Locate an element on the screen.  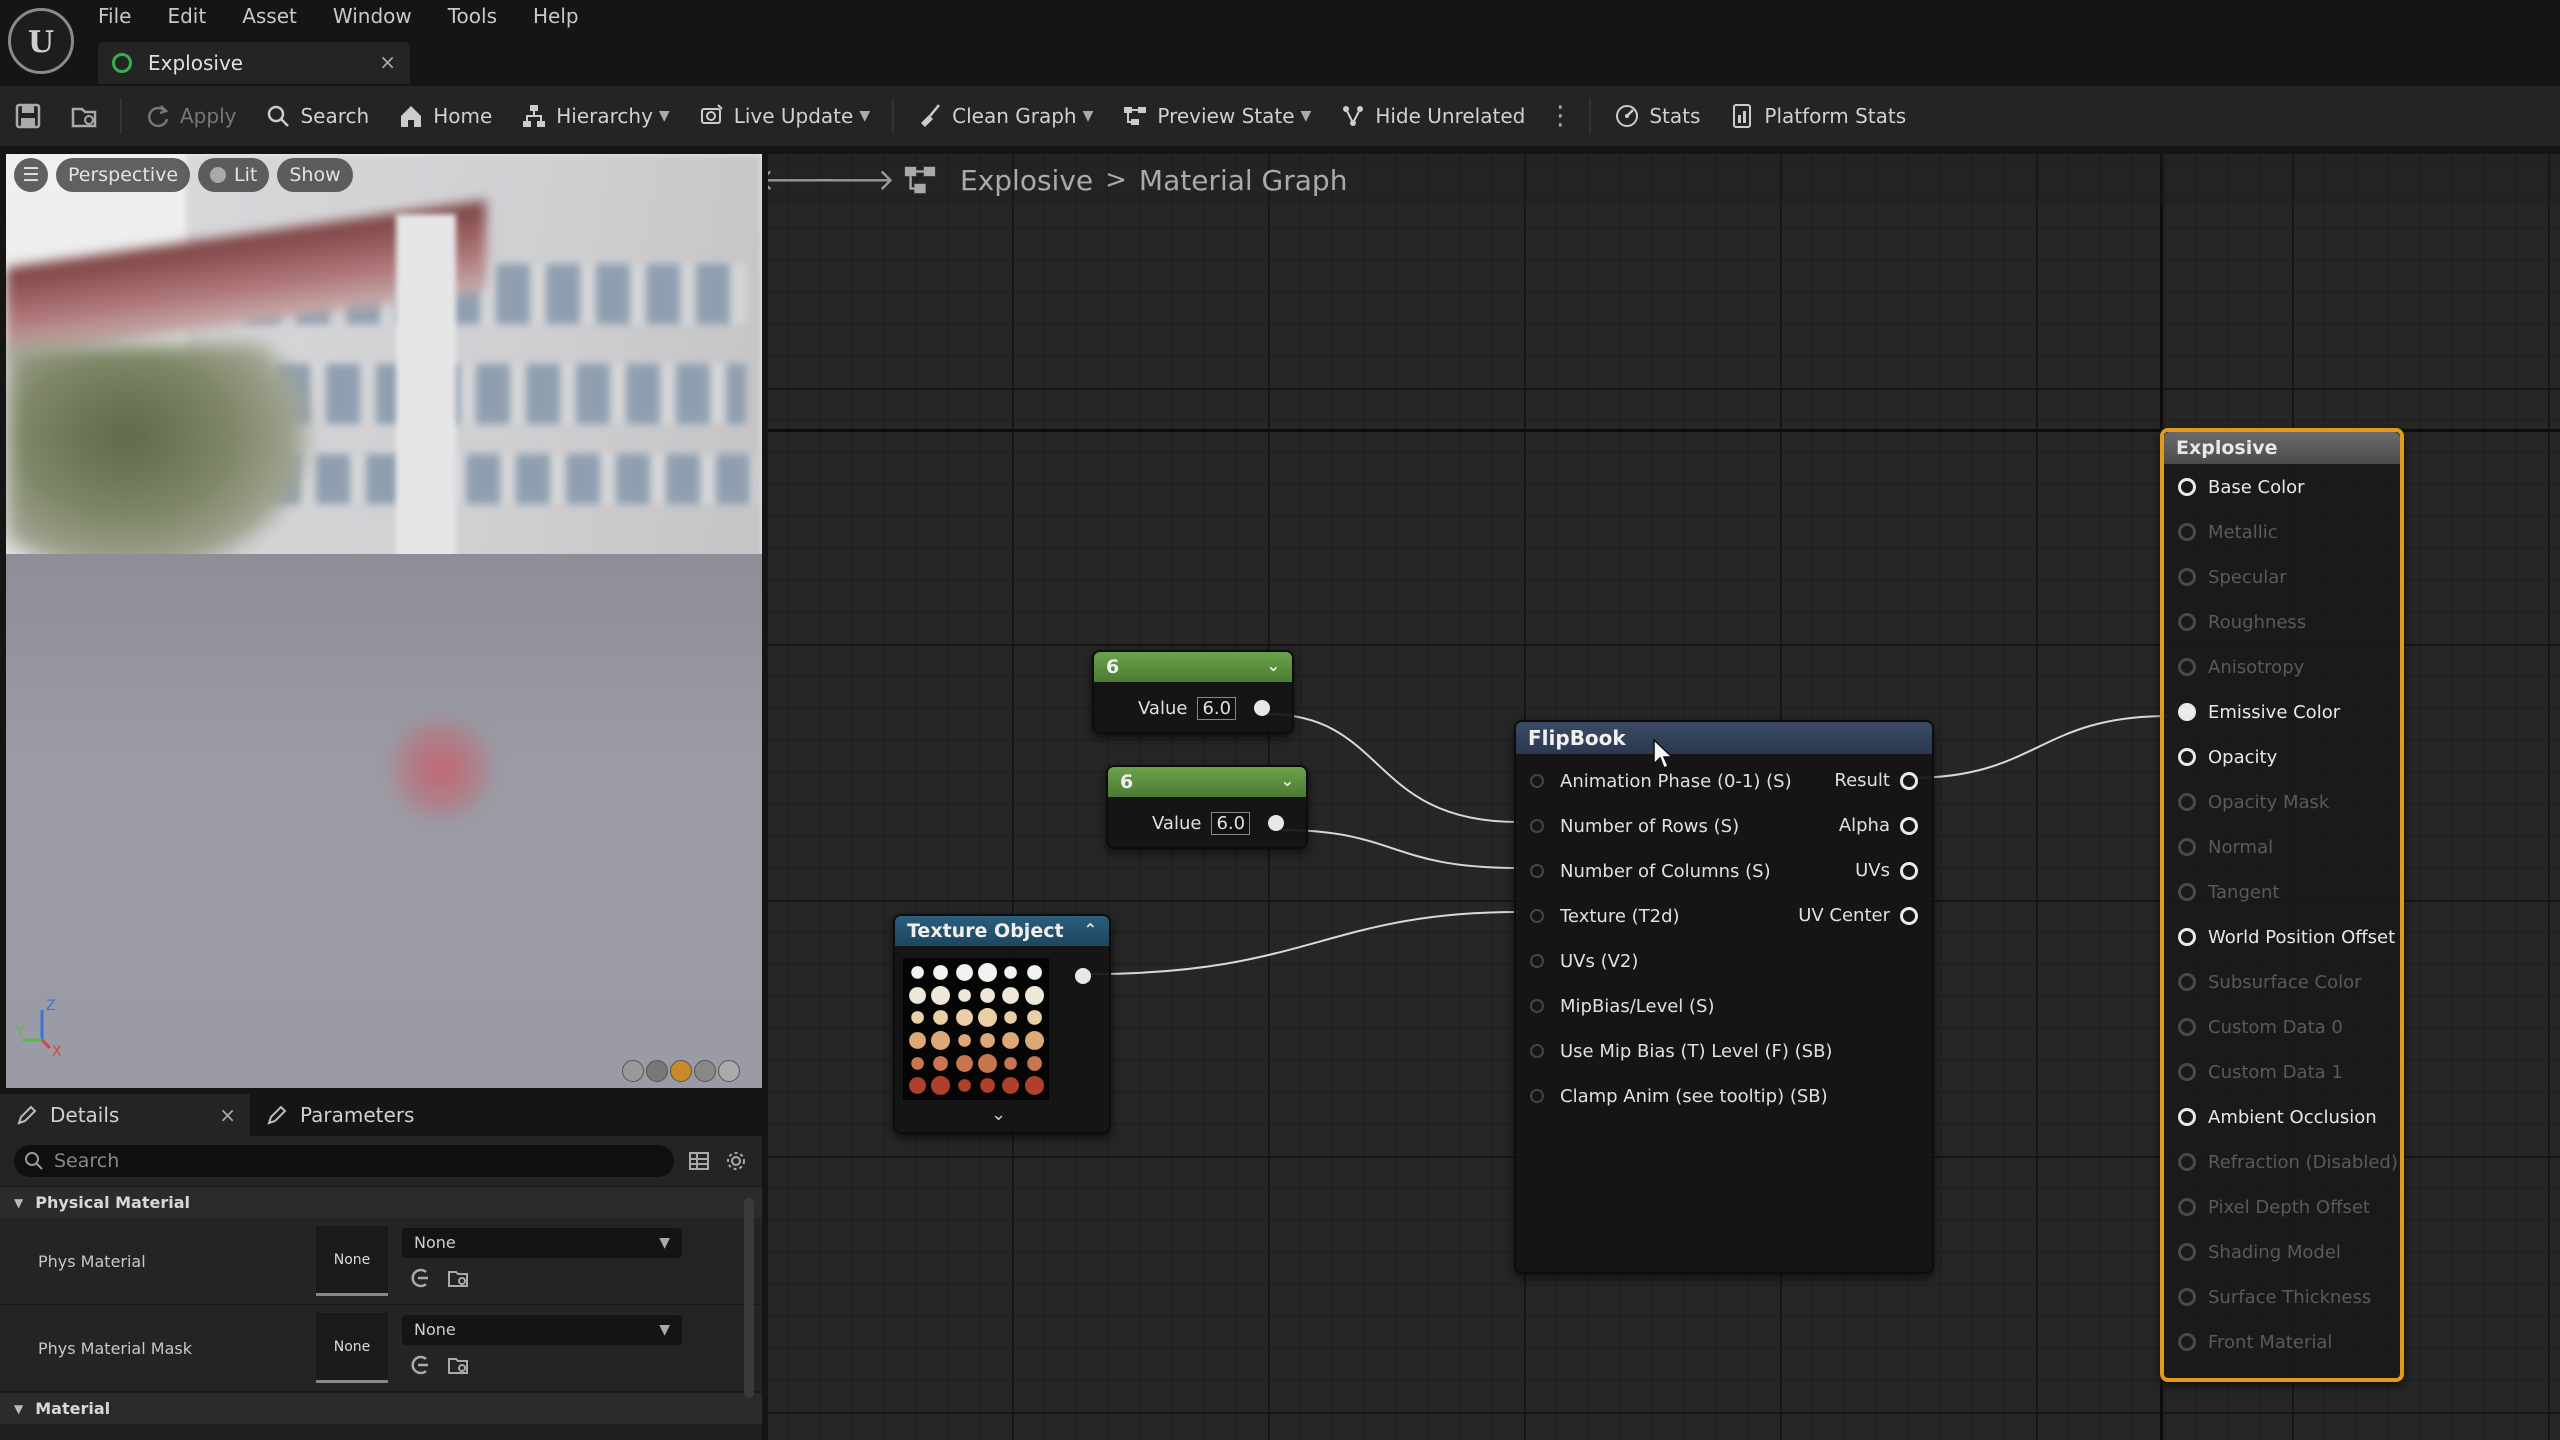
home-button: Home is located at coordinates (444, 116).